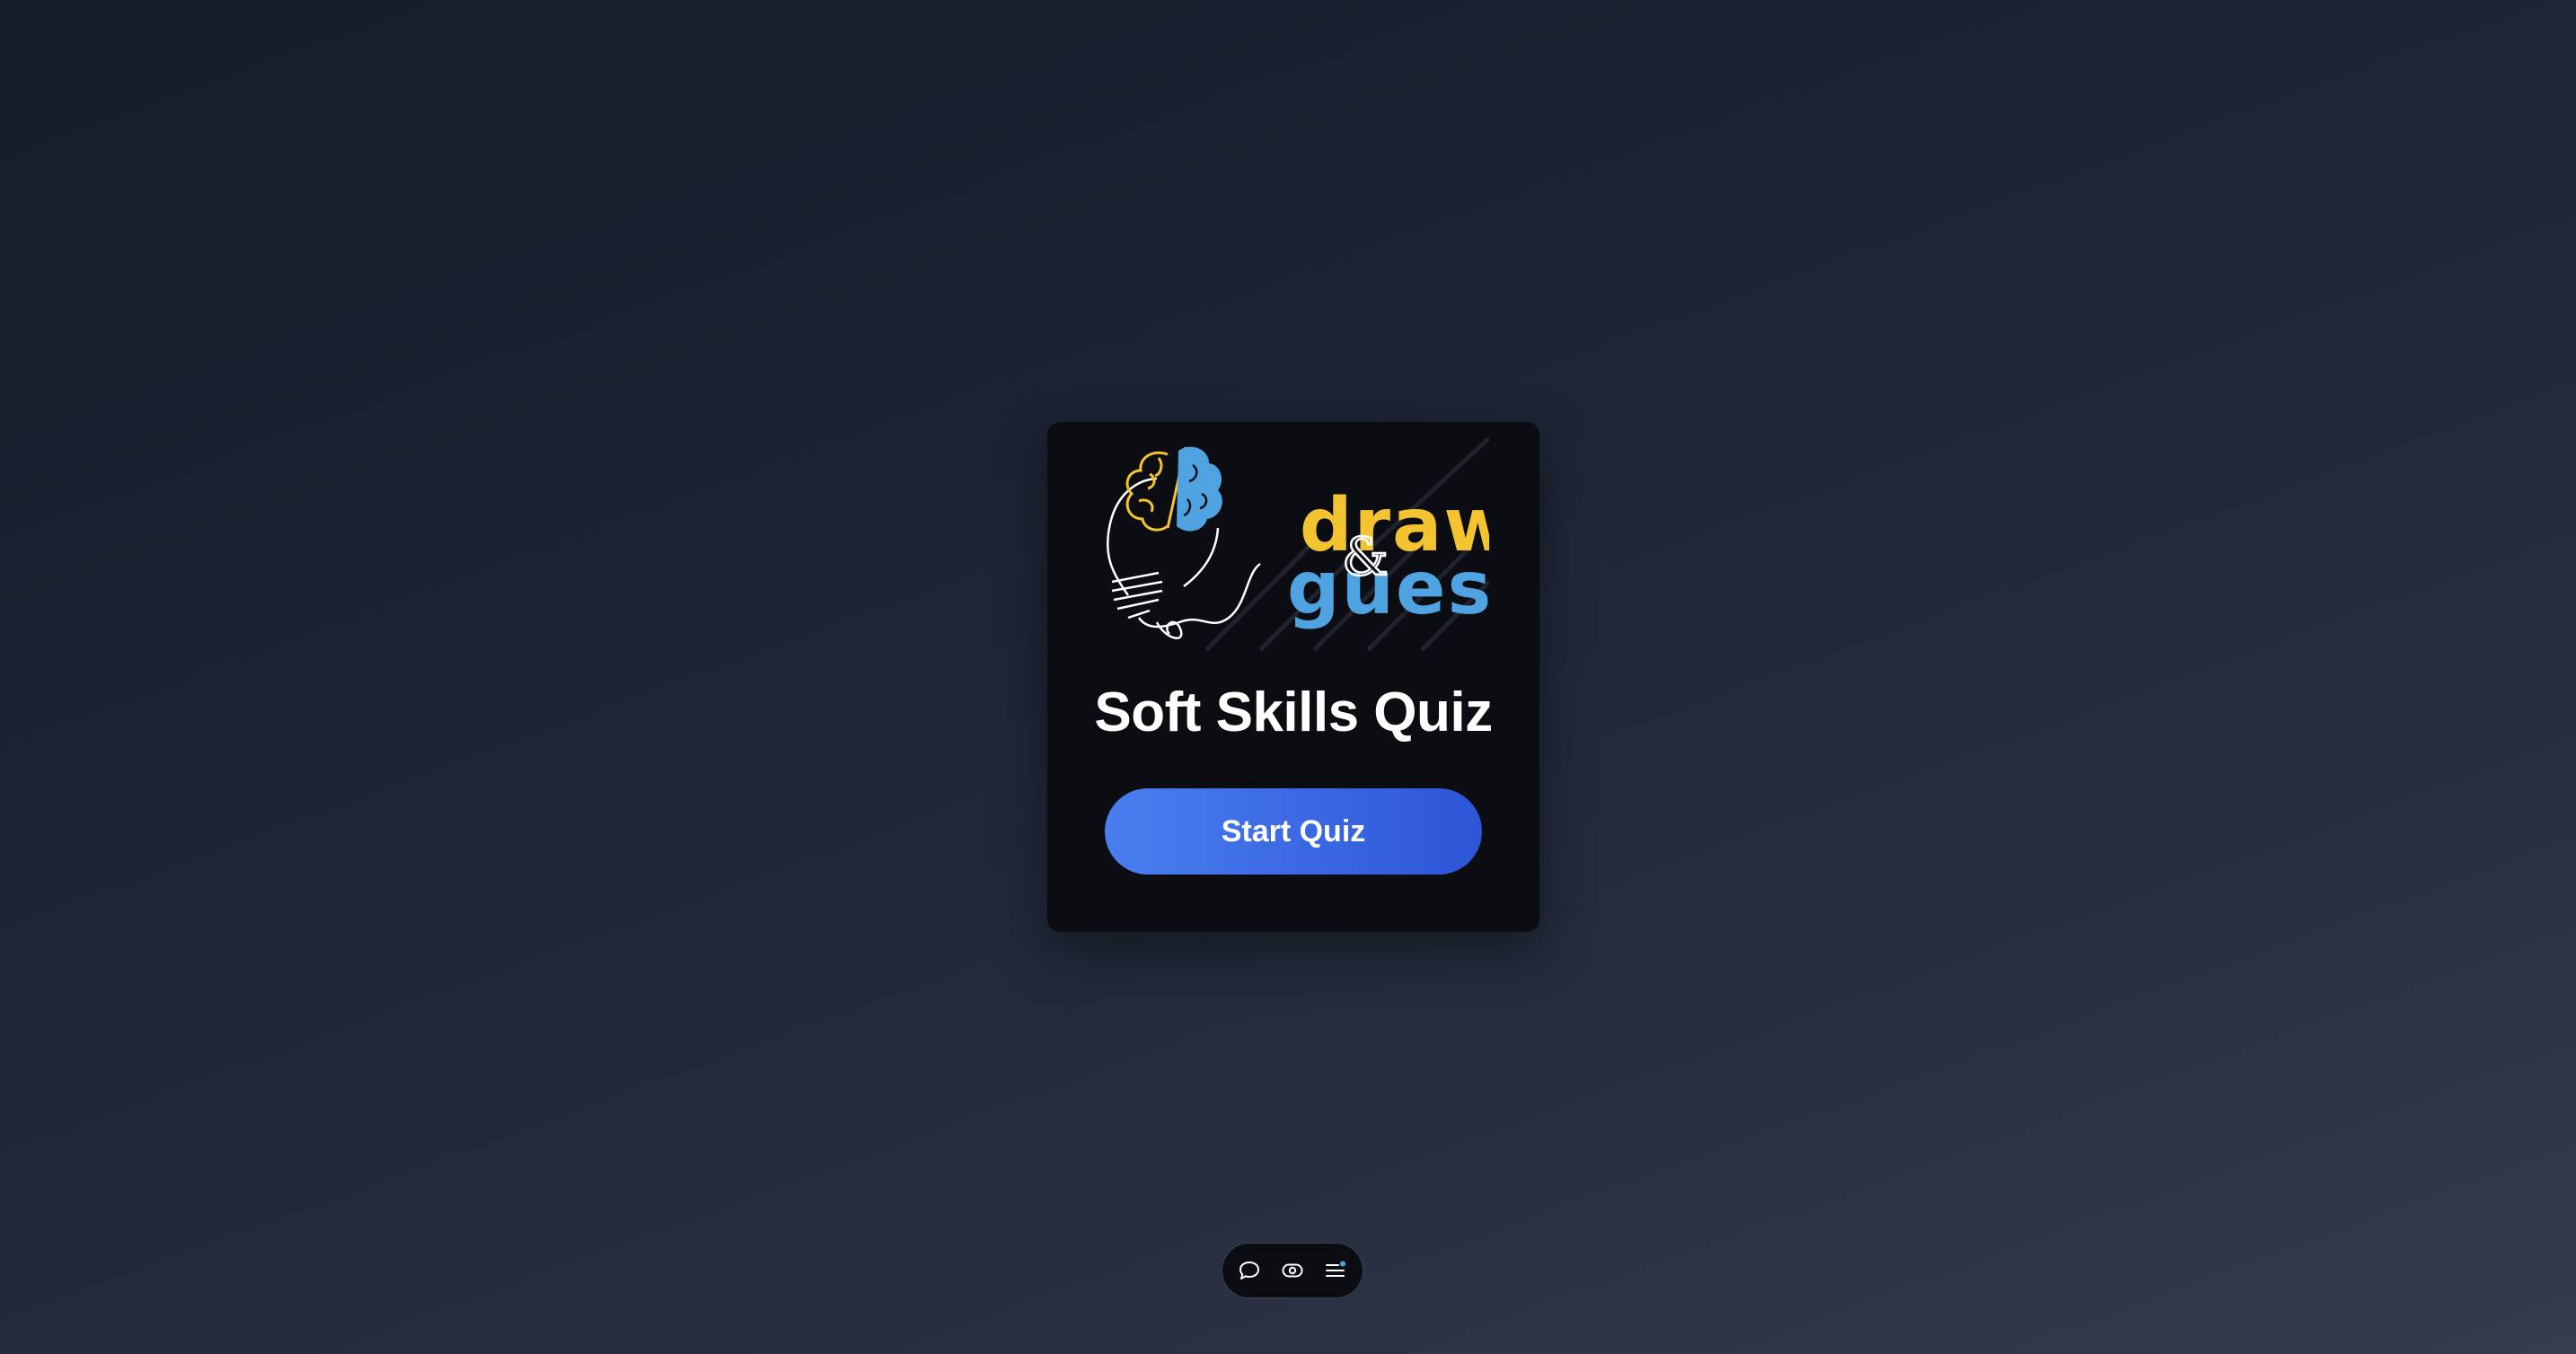 Image resolution: width=2576 pixels, height=1354 pixels. I want to click on eye-toggle-icon, so click(1292, 1270).